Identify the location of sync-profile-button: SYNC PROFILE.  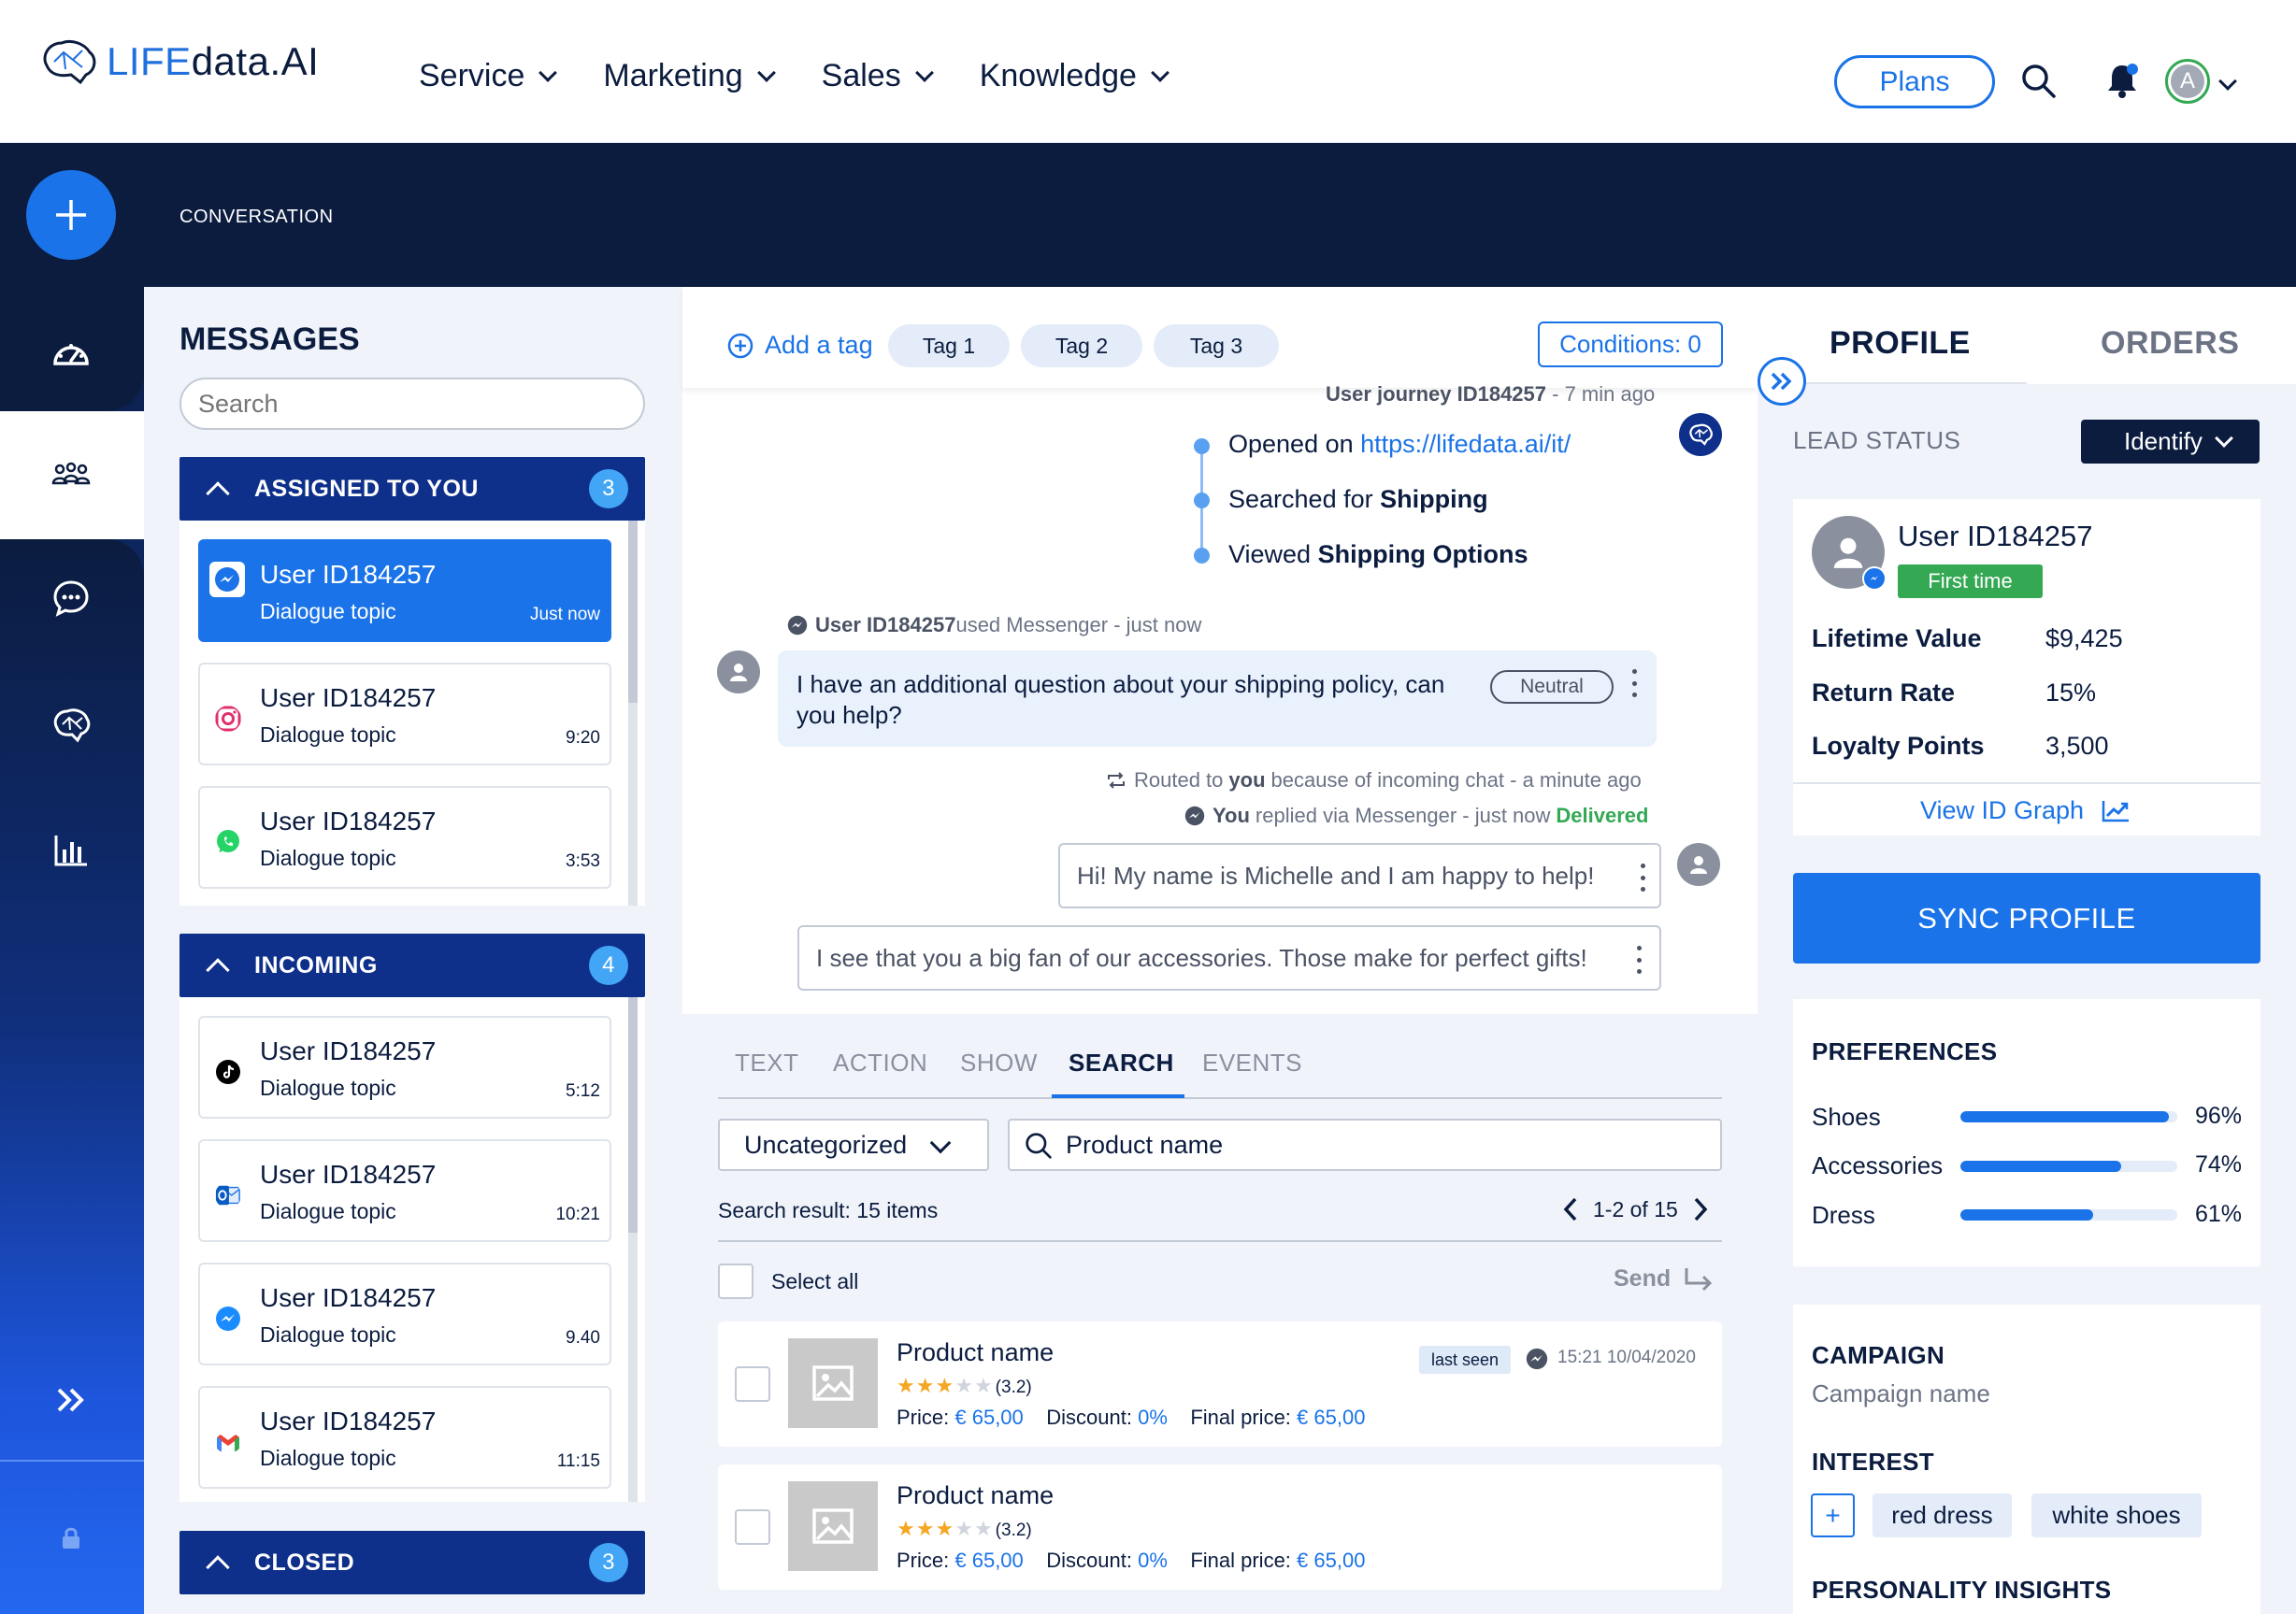
(2027, 918).